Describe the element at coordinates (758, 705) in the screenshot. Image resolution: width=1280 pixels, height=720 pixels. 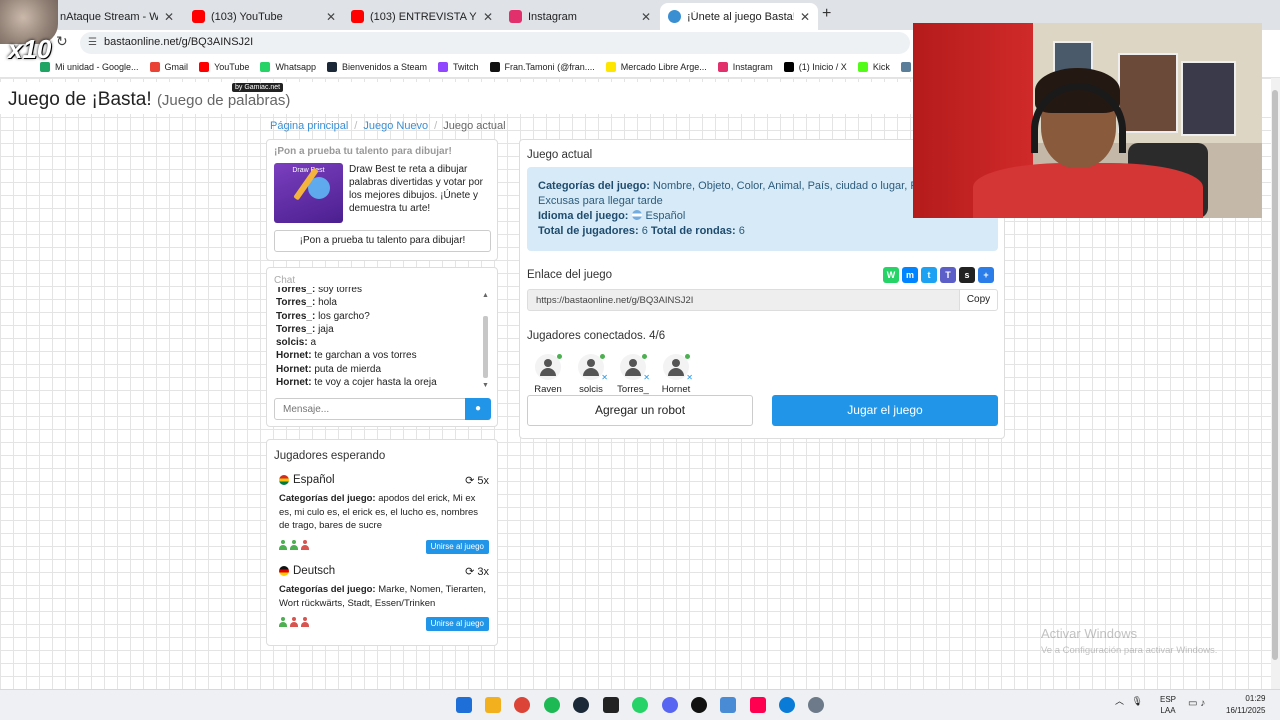
I see `tiktok-icon` at that location.